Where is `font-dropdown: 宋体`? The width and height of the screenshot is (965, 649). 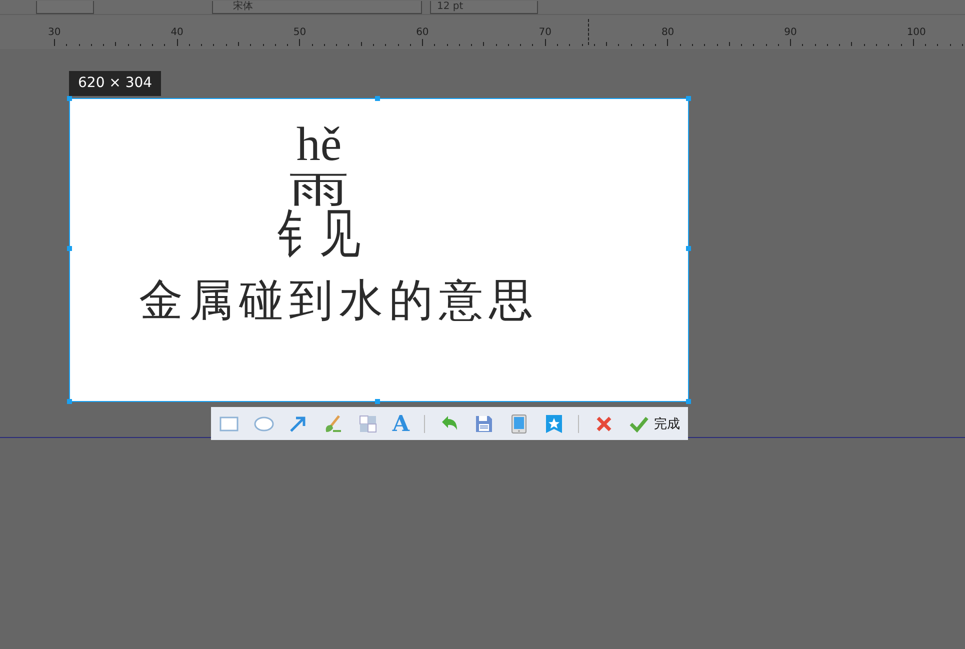
font-dropdown: 宋体 is located at coordinates (317, 7).